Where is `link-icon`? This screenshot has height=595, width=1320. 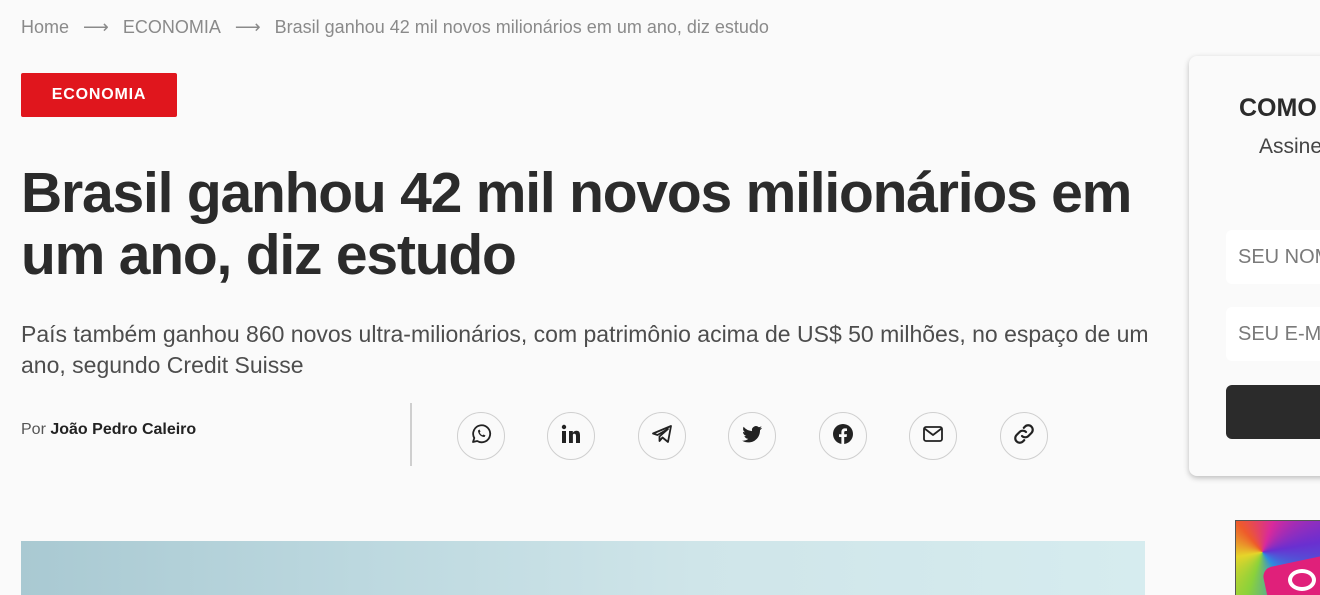 link-icon is located at coordinates (1024, 436).